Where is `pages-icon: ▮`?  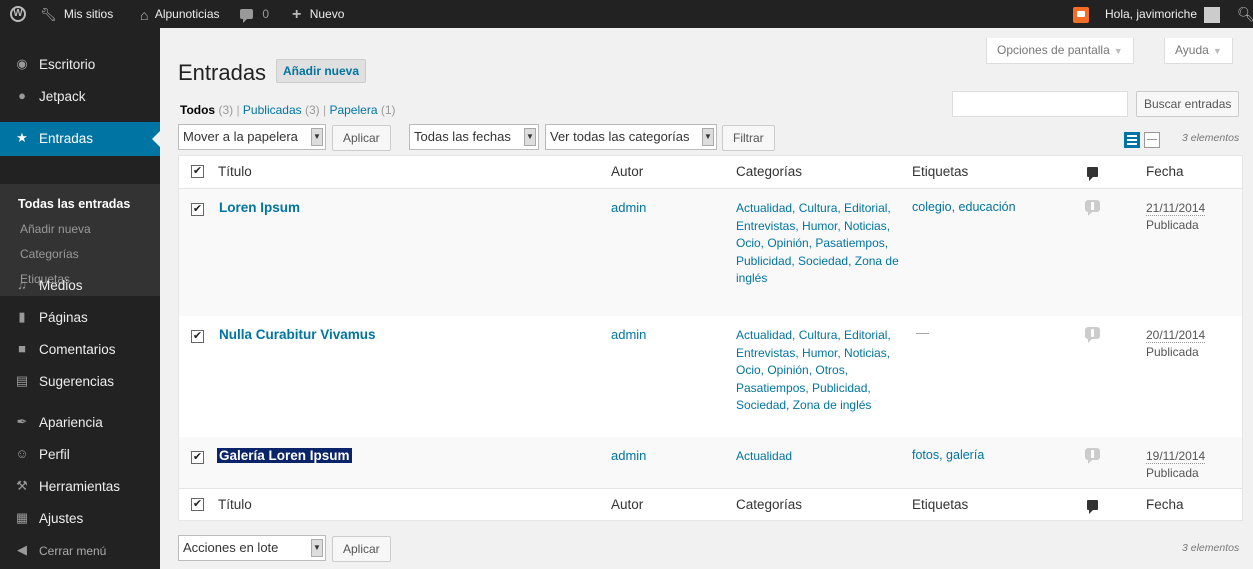 pages-icon: ▮ is located at coordinates (22, 316).